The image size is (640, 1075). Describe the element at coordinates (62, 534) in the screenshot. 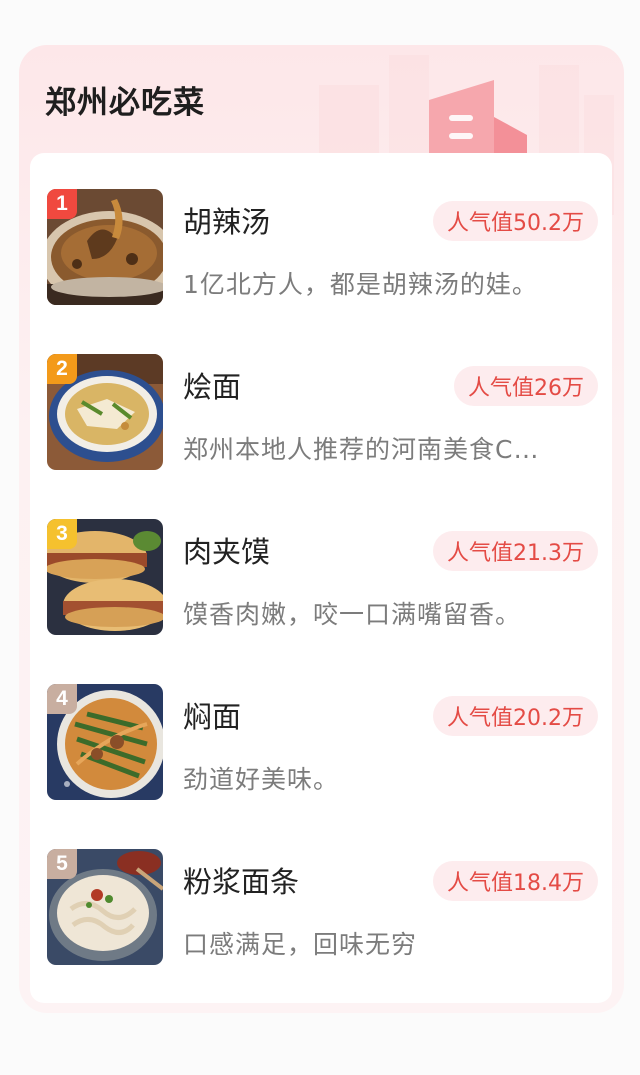

I see `rank-badge: 3` at that location.